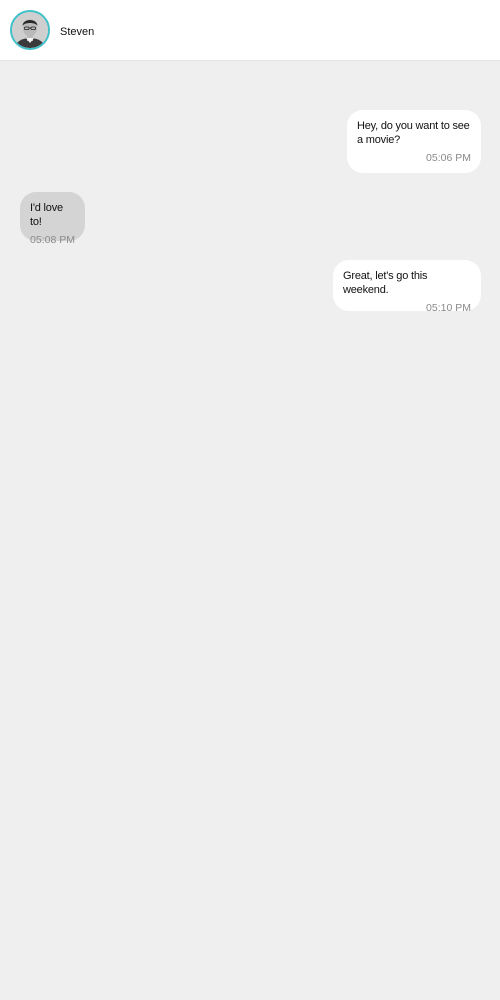 The height and width of the screenshot is (1000, 500). What do you see at coordinates (77, 32) in the screenshot?
I see `contact-name: Steven` at bounding box center [77, 32].